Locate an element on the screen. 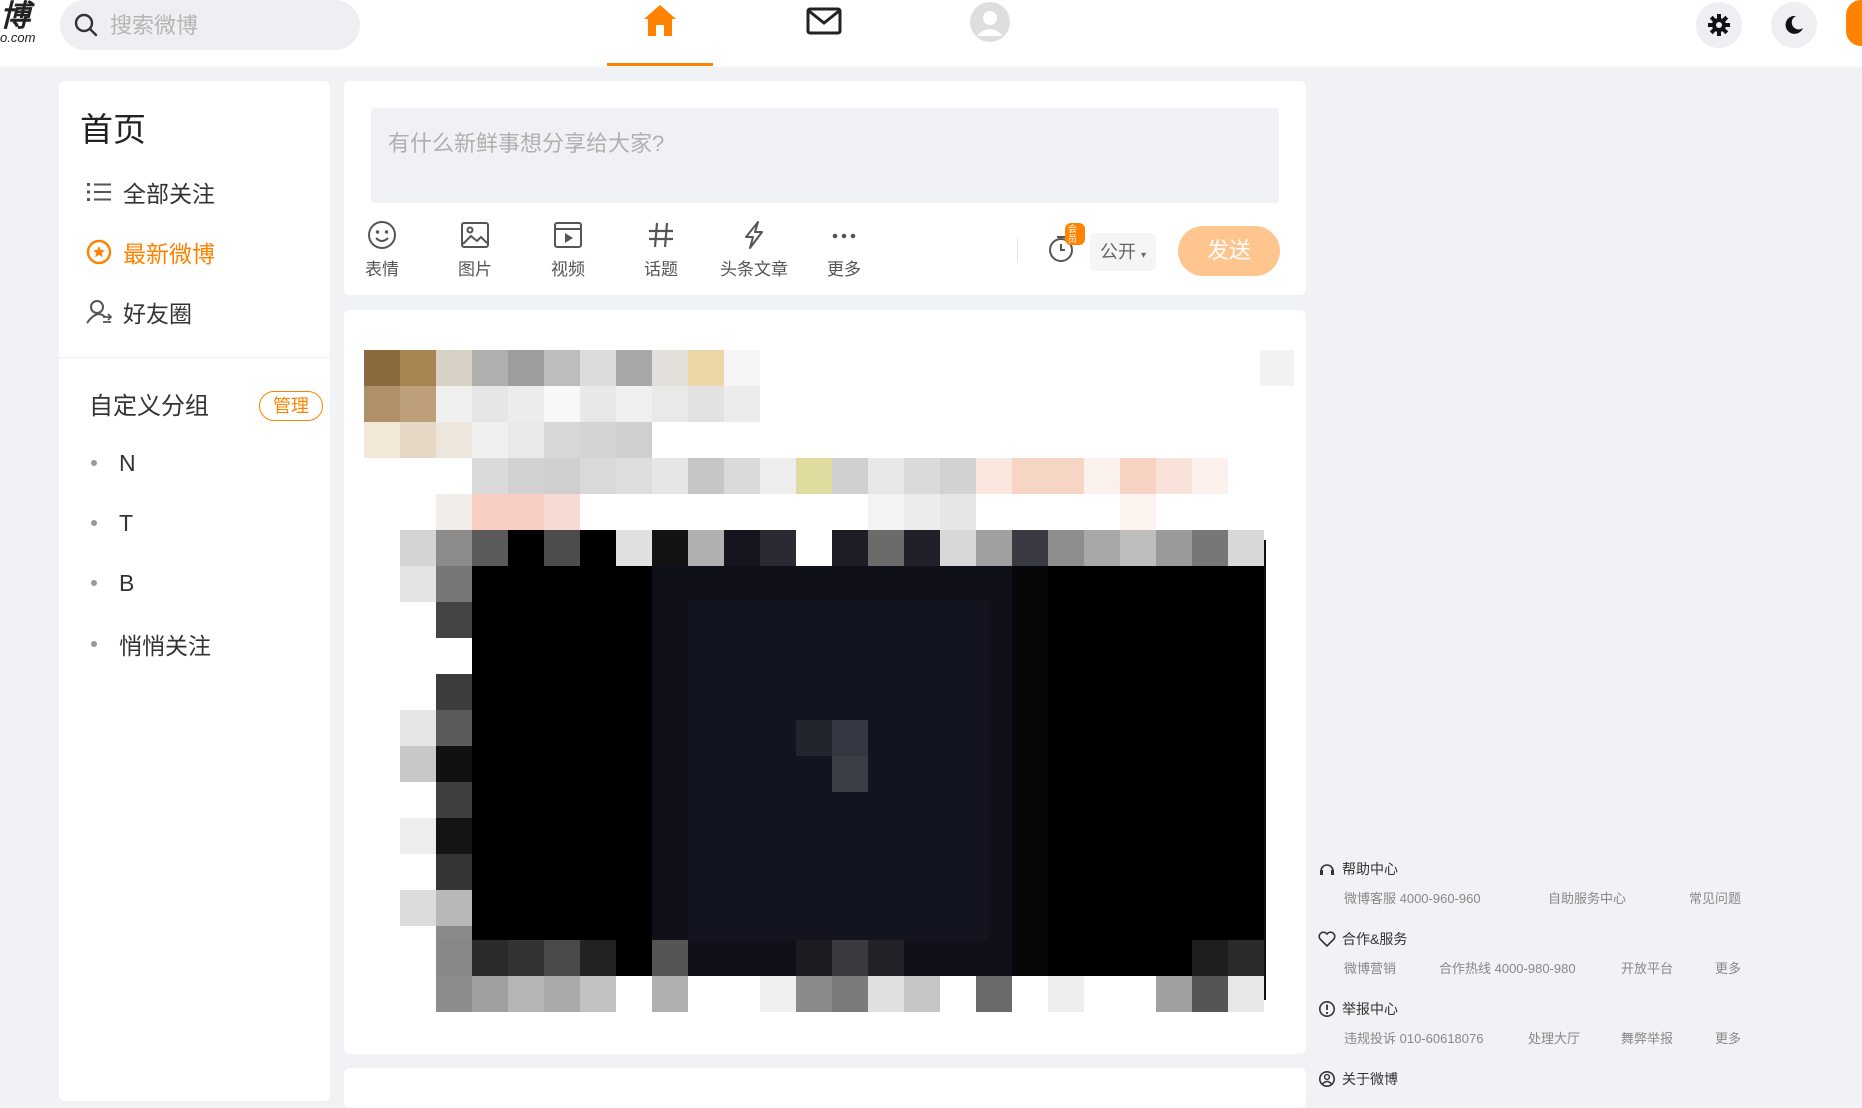 Image resolution: width=1862 pixels, height=1108 pixels. caret-down-icon: ▾ is located at coordinates (1143, 255).